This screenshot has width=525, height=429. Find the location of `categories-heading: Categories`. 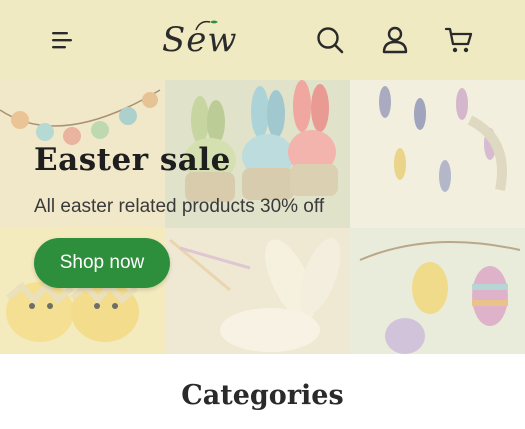

categories-heading: Categories is located at coordinates (262, 395).